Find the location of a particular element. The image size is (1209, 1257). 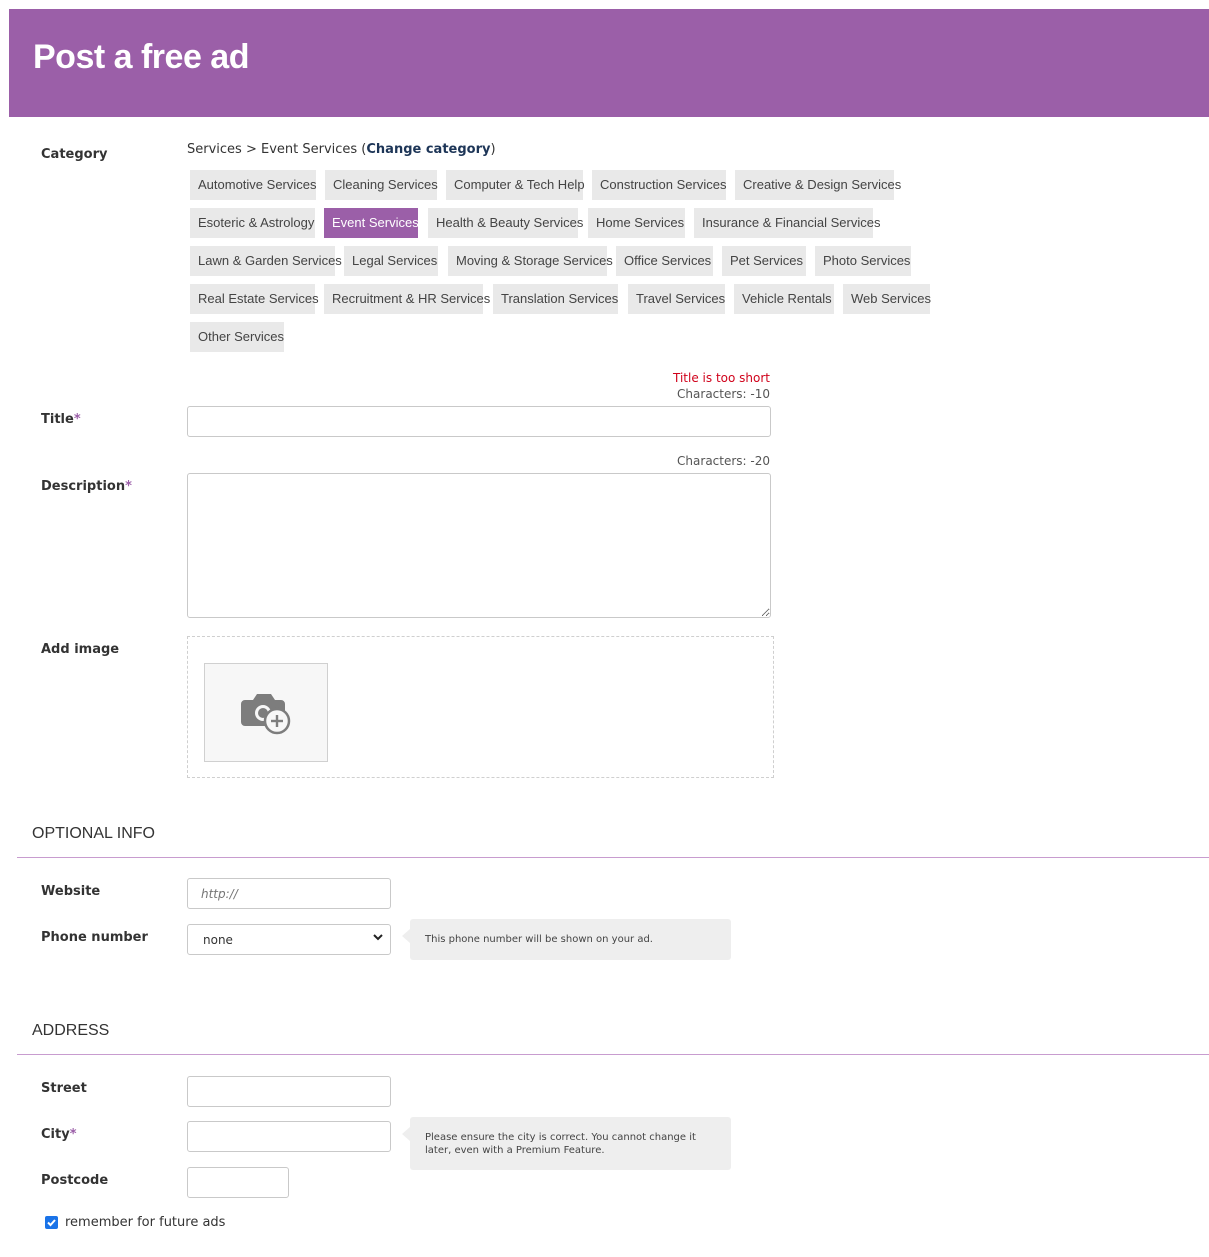

breadcrumb-close: ) is located at coordinates (493, 149).